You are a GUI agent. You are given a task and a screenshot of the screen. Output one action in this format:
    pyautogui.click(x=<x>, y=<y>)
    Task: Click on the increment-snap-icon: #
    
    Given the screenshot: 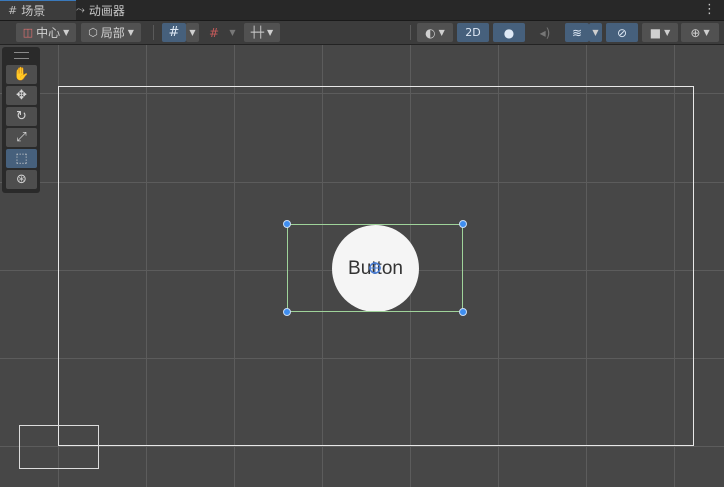 What is the action you would take?
    pyautogui.click(x=214, y=32)
    